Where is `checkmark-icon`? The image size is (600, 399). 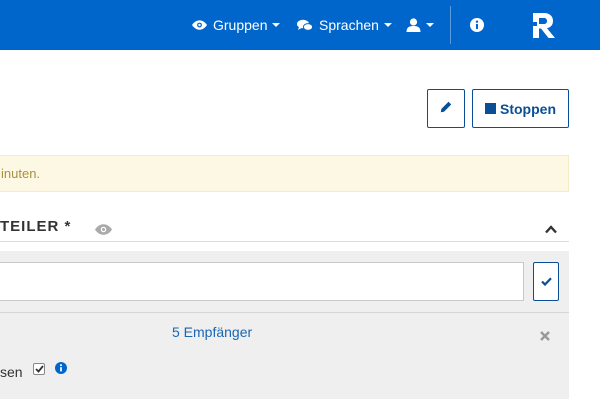
checkmark-icon is located at coordinates (546, 282).